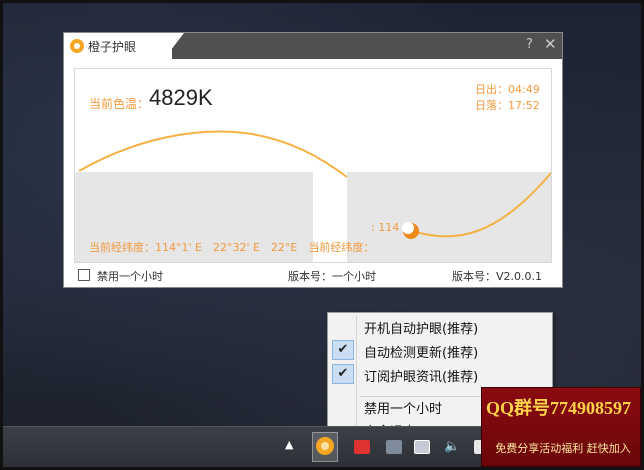 The height and width of the screenshot is (470, 644). I want to click on app-title: 橙子护眼, so click(112, 47).